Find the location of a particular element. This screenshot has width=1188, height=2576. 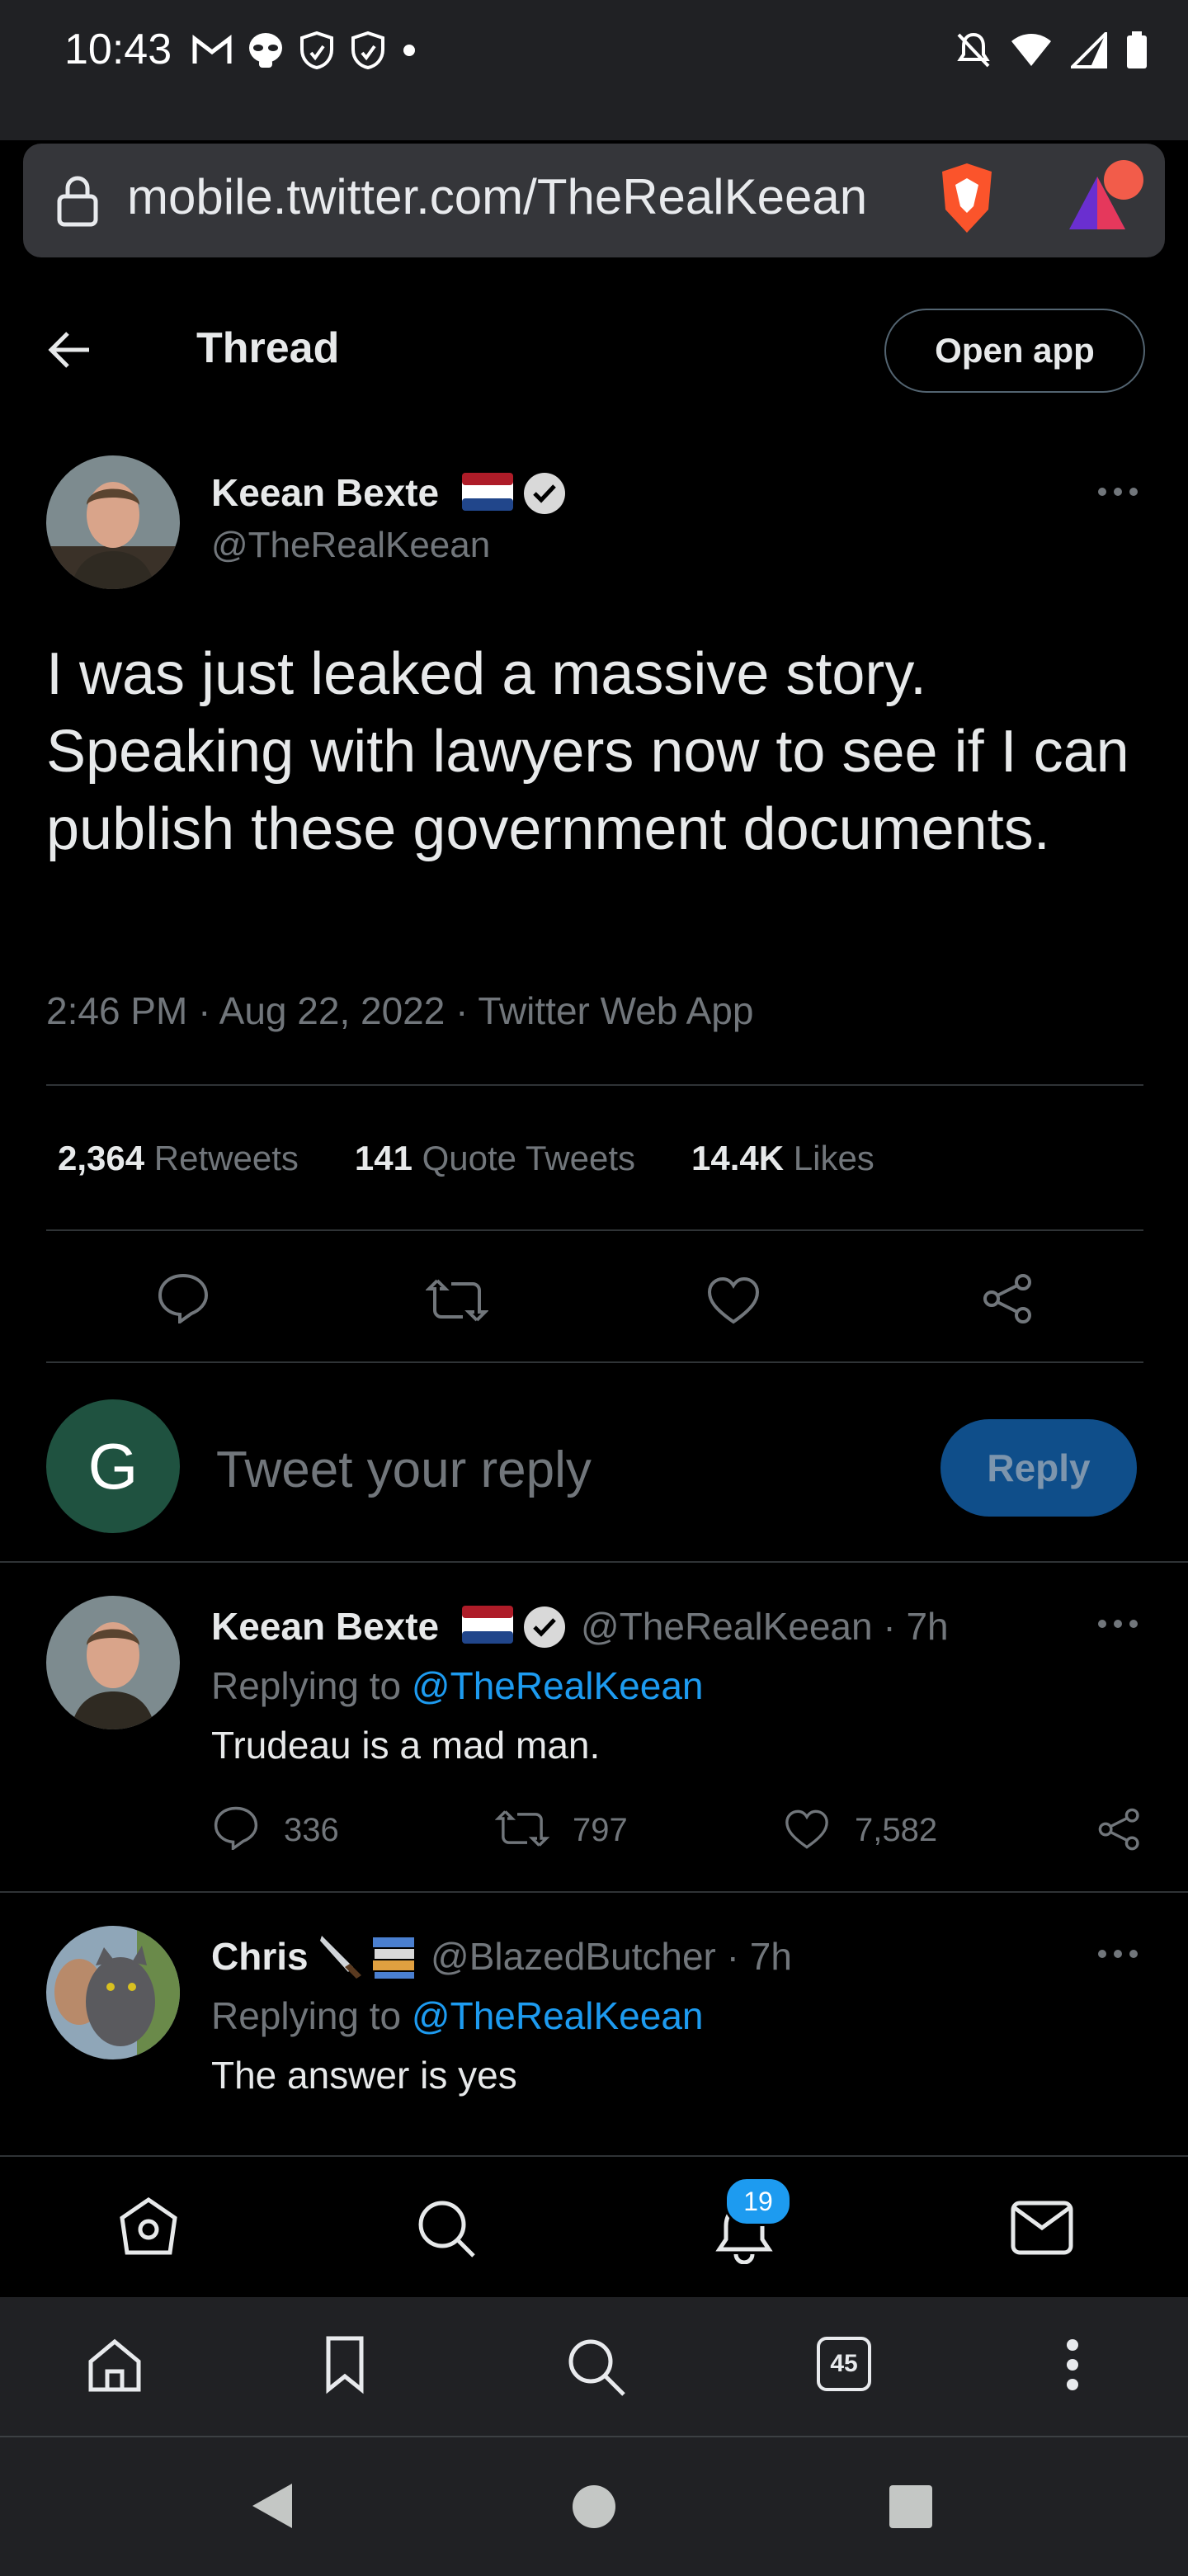

system-home-icon is located at coordinates (594, 2507).